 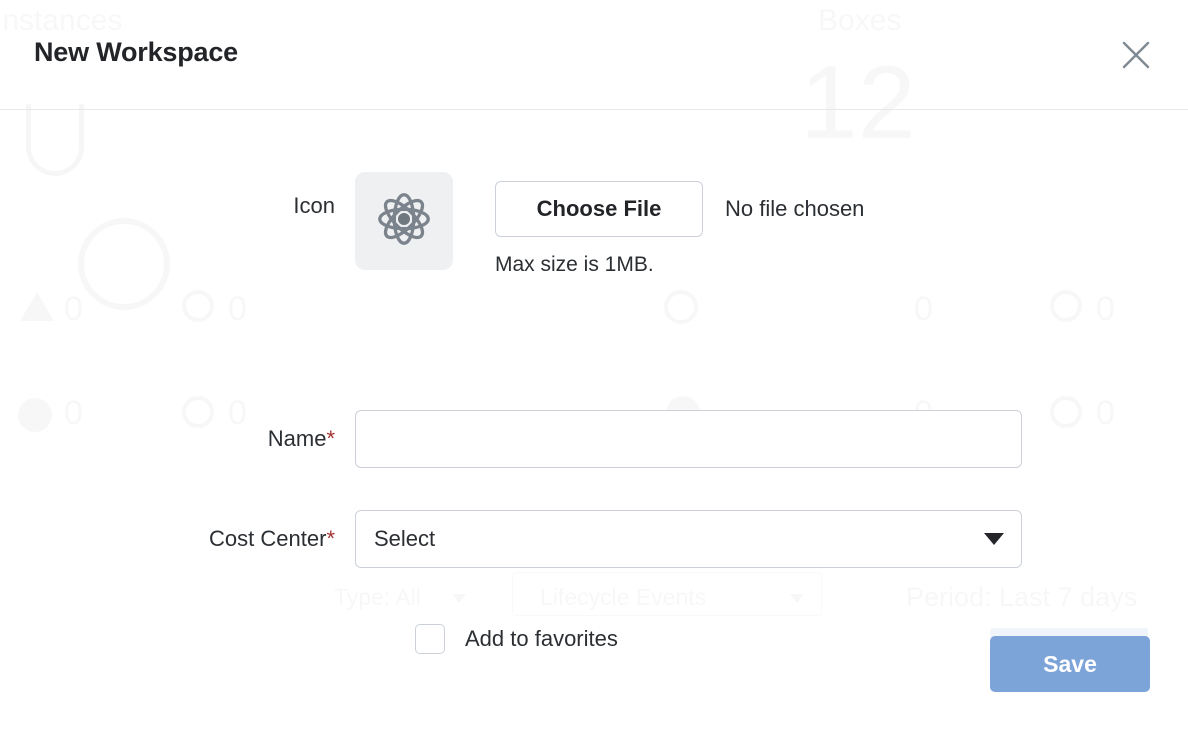 I want to click on workspace-icon-preview, so click(x=404, y=221).